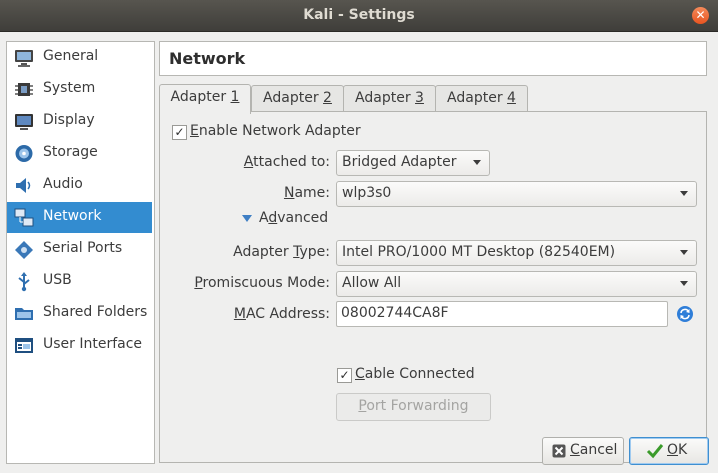 The width and height of the screenshot is (718, 473). I want to click on sidebar-item-system: System, so click(79, 89).